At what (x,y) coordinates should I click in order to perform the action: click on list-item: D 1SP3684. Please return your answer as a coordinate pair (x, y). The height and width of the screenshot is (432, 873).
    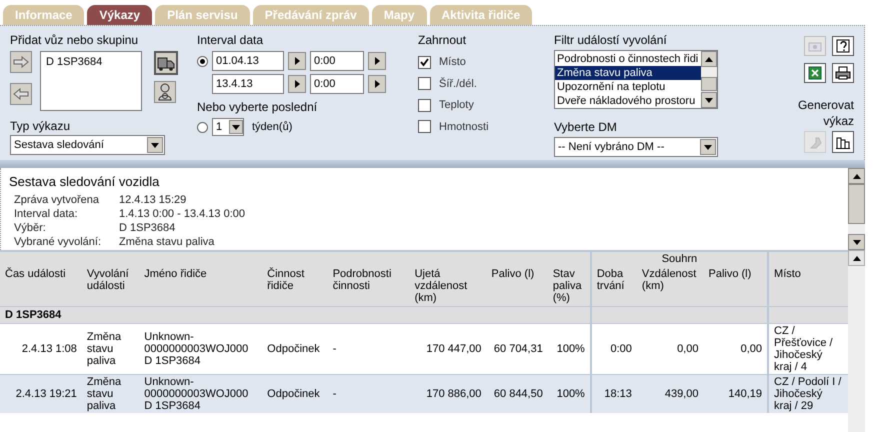
    Looking at the image, I should click on (91, 62).